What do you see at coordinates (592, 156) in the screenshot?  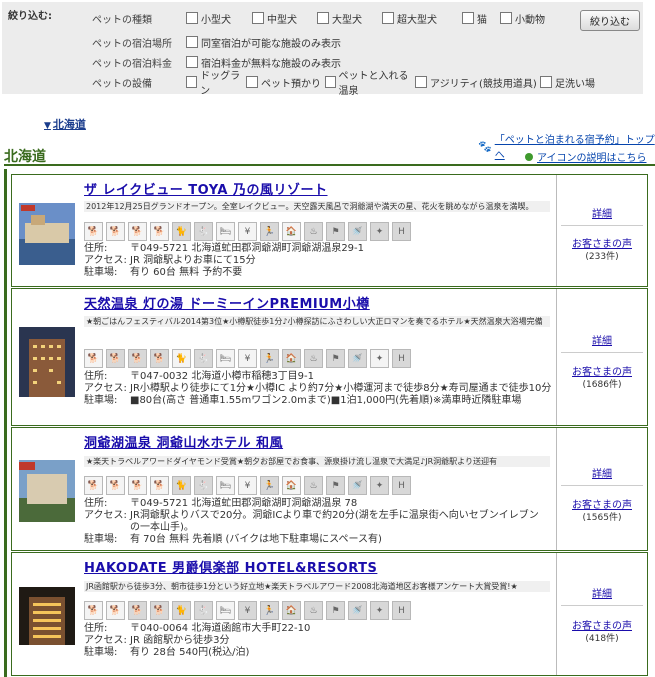 I see `icon-help-text: アイコンの説明はこちら` at bounding box center [592, 156].